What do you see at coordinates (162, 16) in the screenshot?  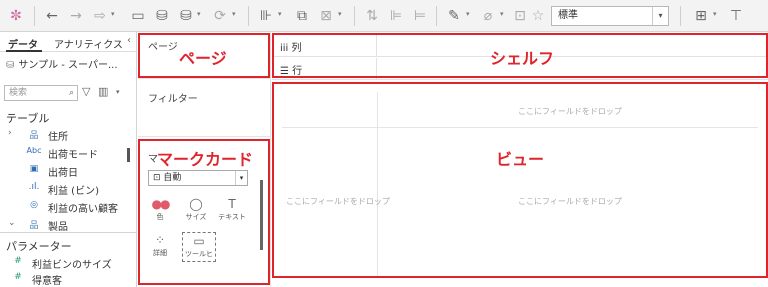 I see `new-datasource-icon: ⛁` at bounding box center [162, 16].